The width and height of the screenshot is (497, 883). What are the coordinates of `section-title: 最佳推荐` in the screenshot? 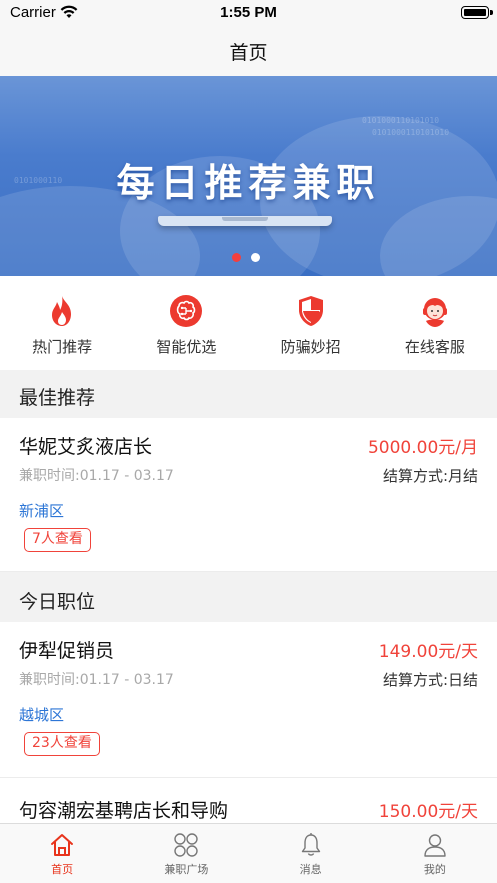 It's located at (57, 398).